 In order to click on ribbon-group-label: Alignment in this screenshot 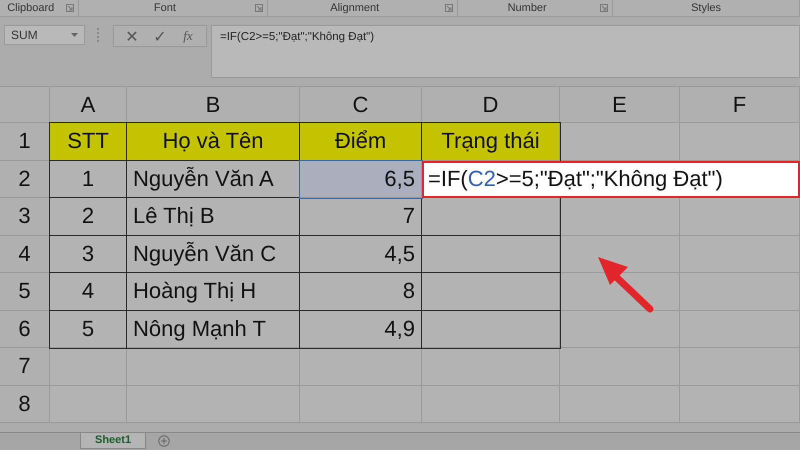, I will do `click(354, 8)`.